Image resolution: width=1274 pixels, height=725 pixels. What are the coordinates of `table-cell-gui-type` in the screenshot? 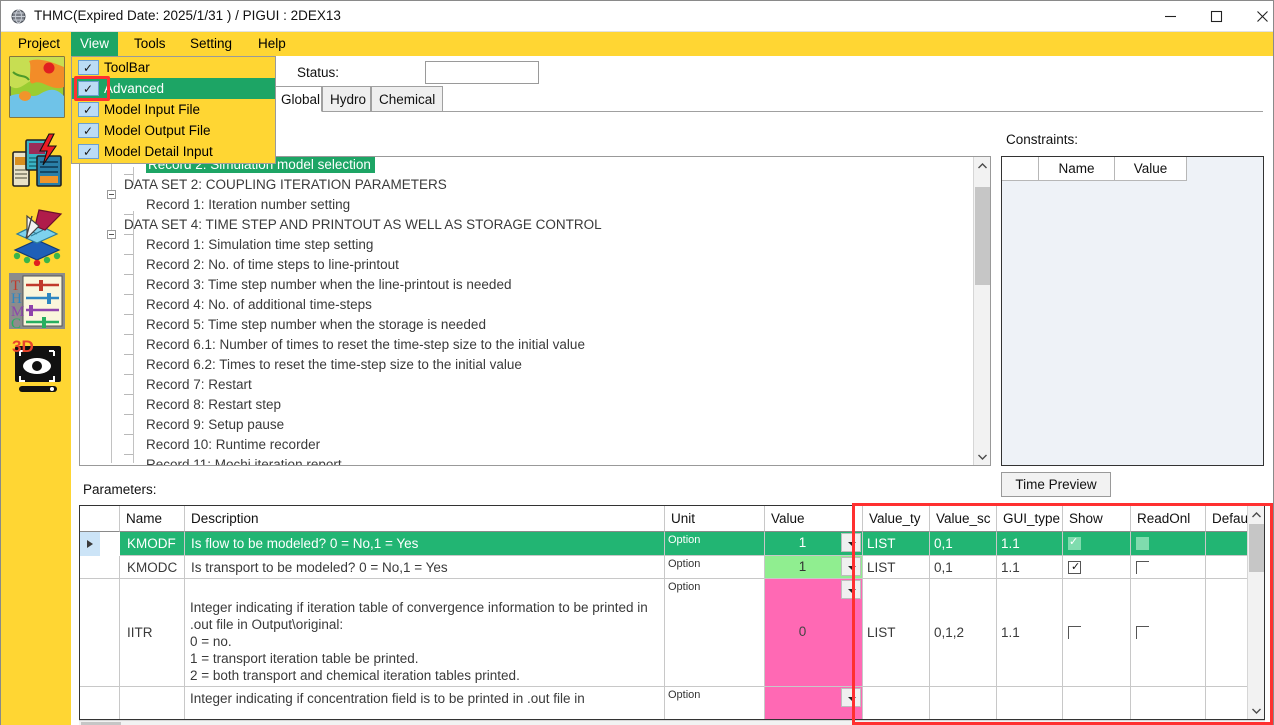 It's located at (1030, 703).